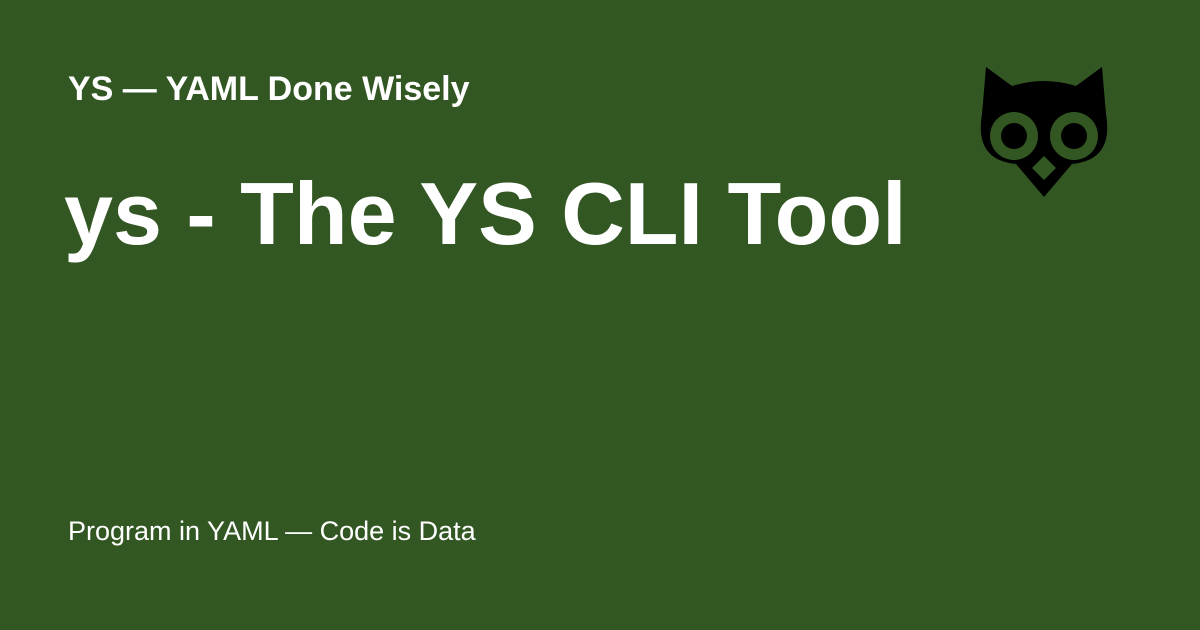 This screenshot has width=1200, height=630. I want to click on tagline: Program in YAML — Code is Data, so click(272, 531).